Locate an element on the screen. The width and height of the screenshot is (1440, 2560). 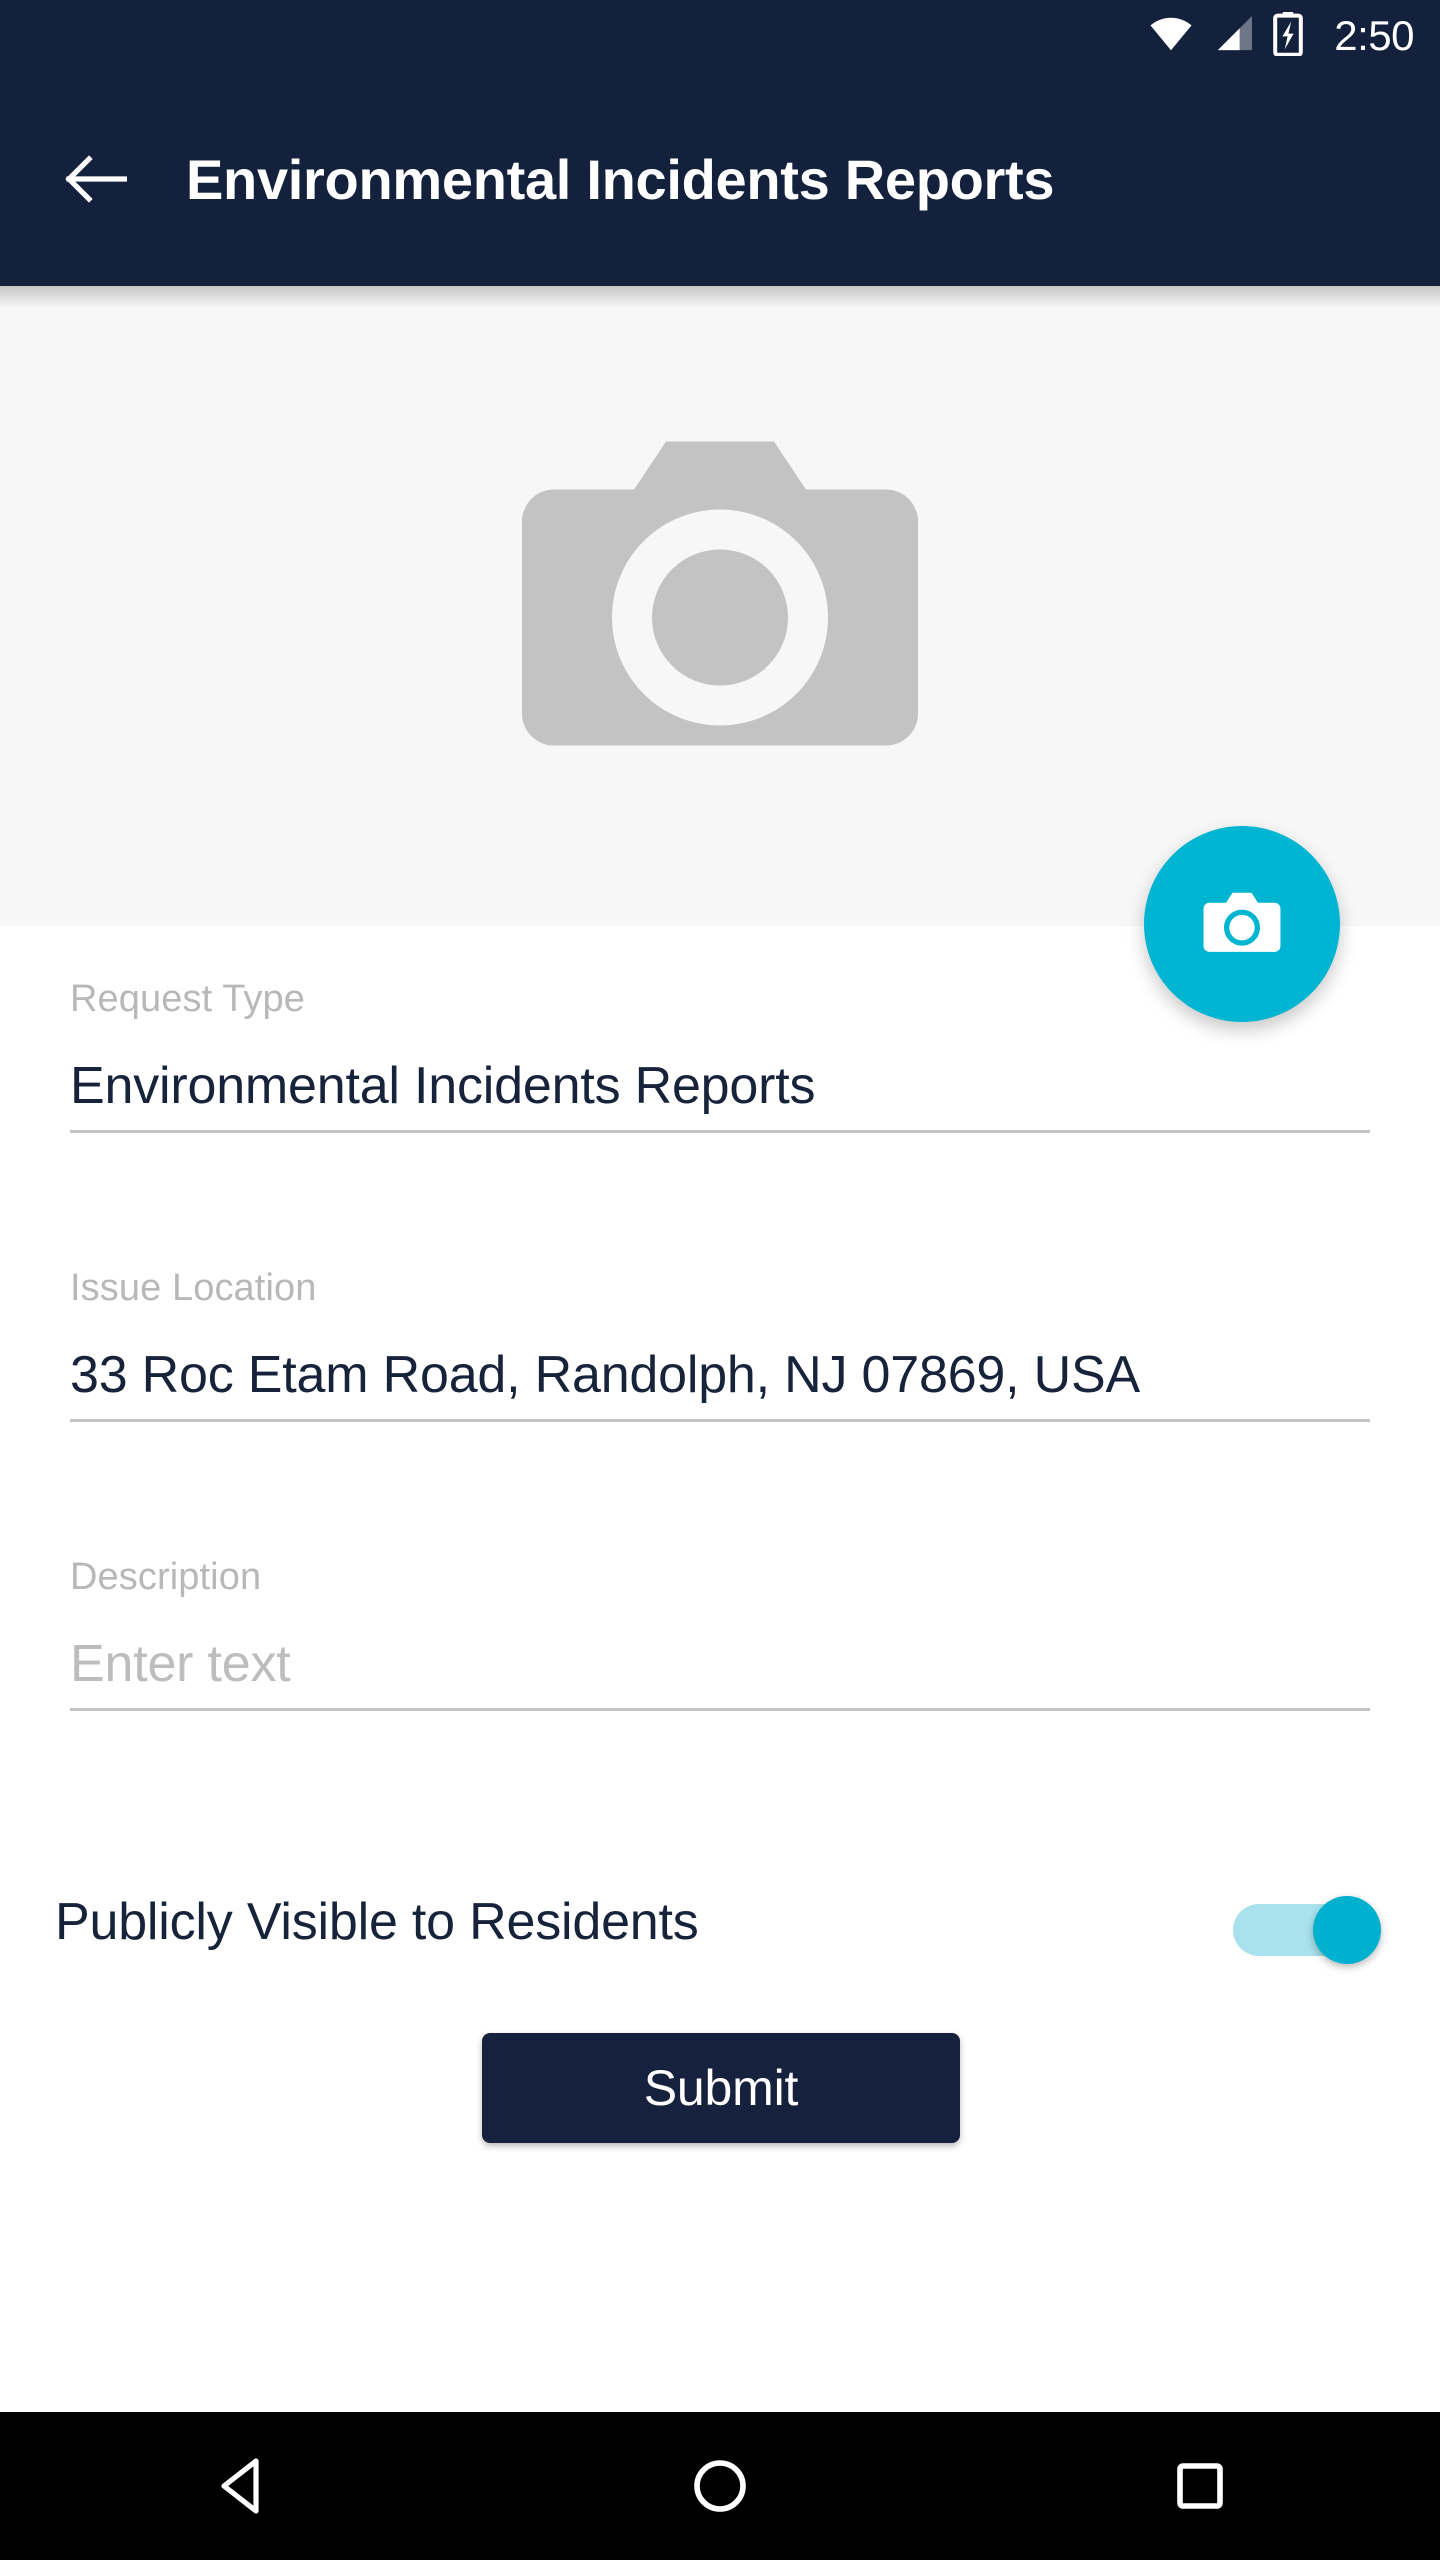
back-arrow-icon is located at coordinates (96, 179).